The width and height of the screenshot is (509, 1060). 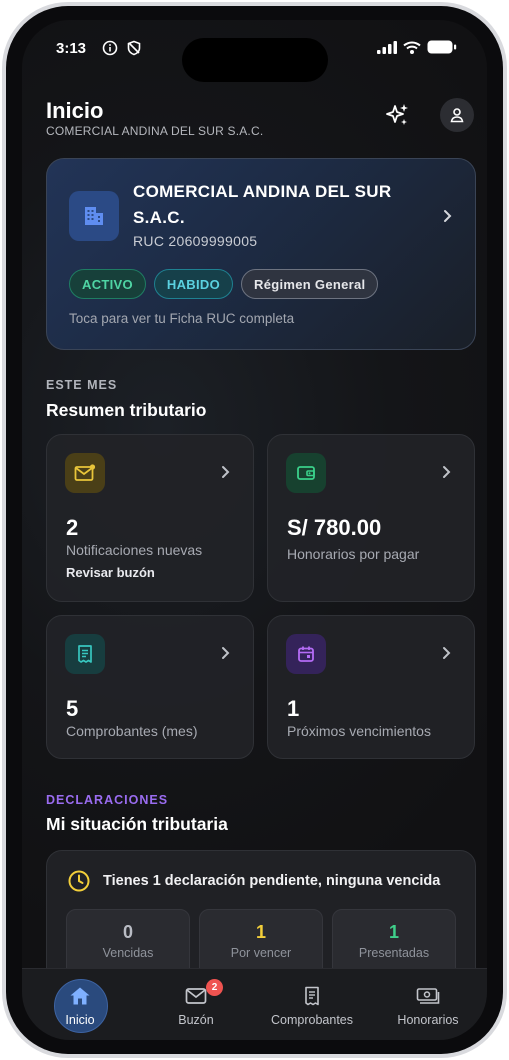 I want to click on notifications-label: Notificaciones nuevas, so click(x=134, y=550).